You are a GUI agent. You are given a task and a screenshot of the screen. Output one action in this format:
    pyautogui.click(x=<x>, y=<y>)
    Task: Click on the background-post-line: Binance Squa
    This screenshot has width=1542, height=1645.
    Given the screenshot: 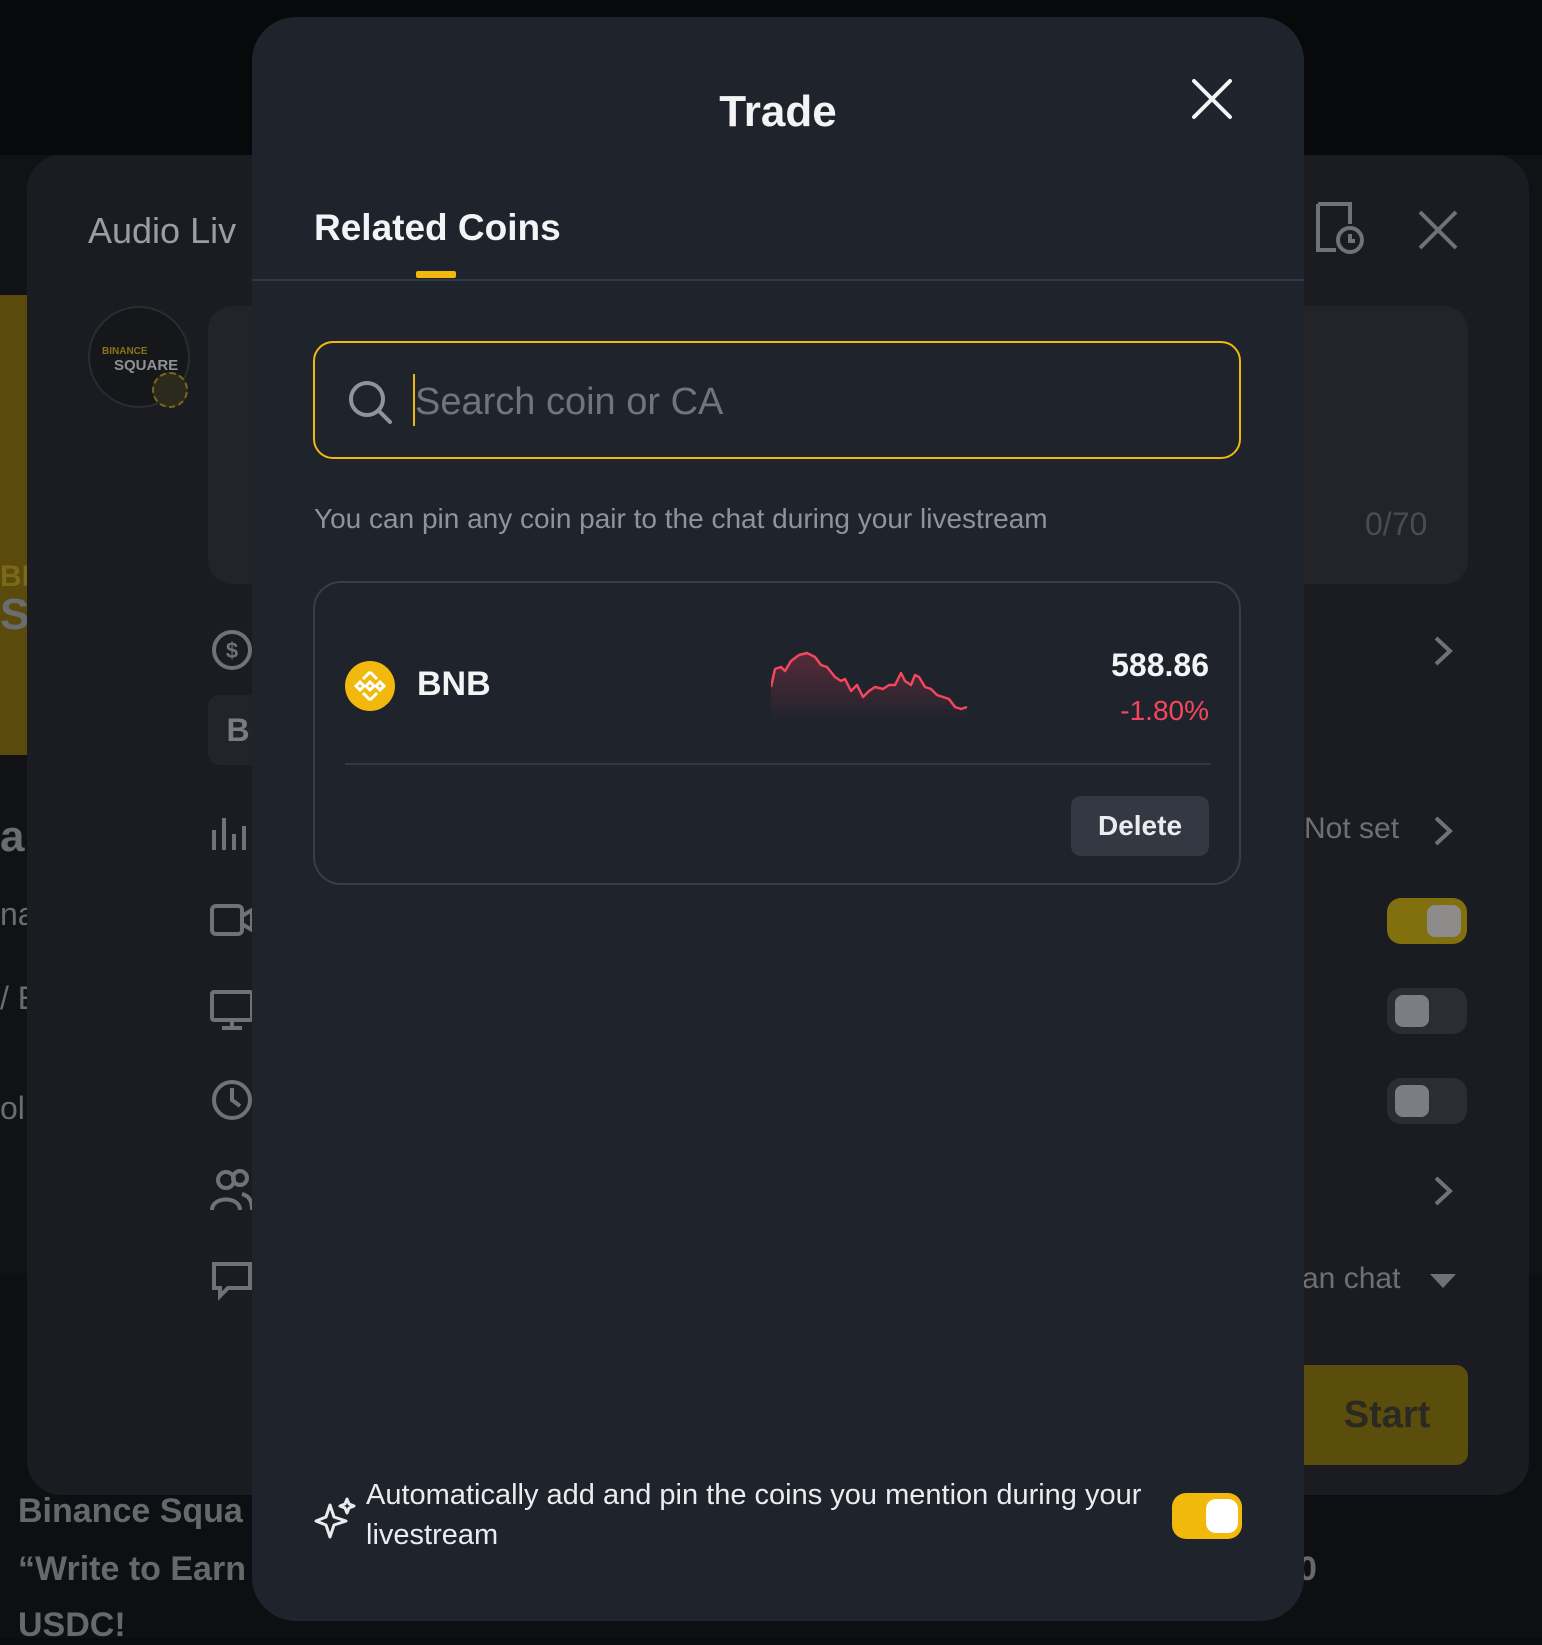 What is the action you would take?
    pyautogui.click(x=130, y=1511)
    